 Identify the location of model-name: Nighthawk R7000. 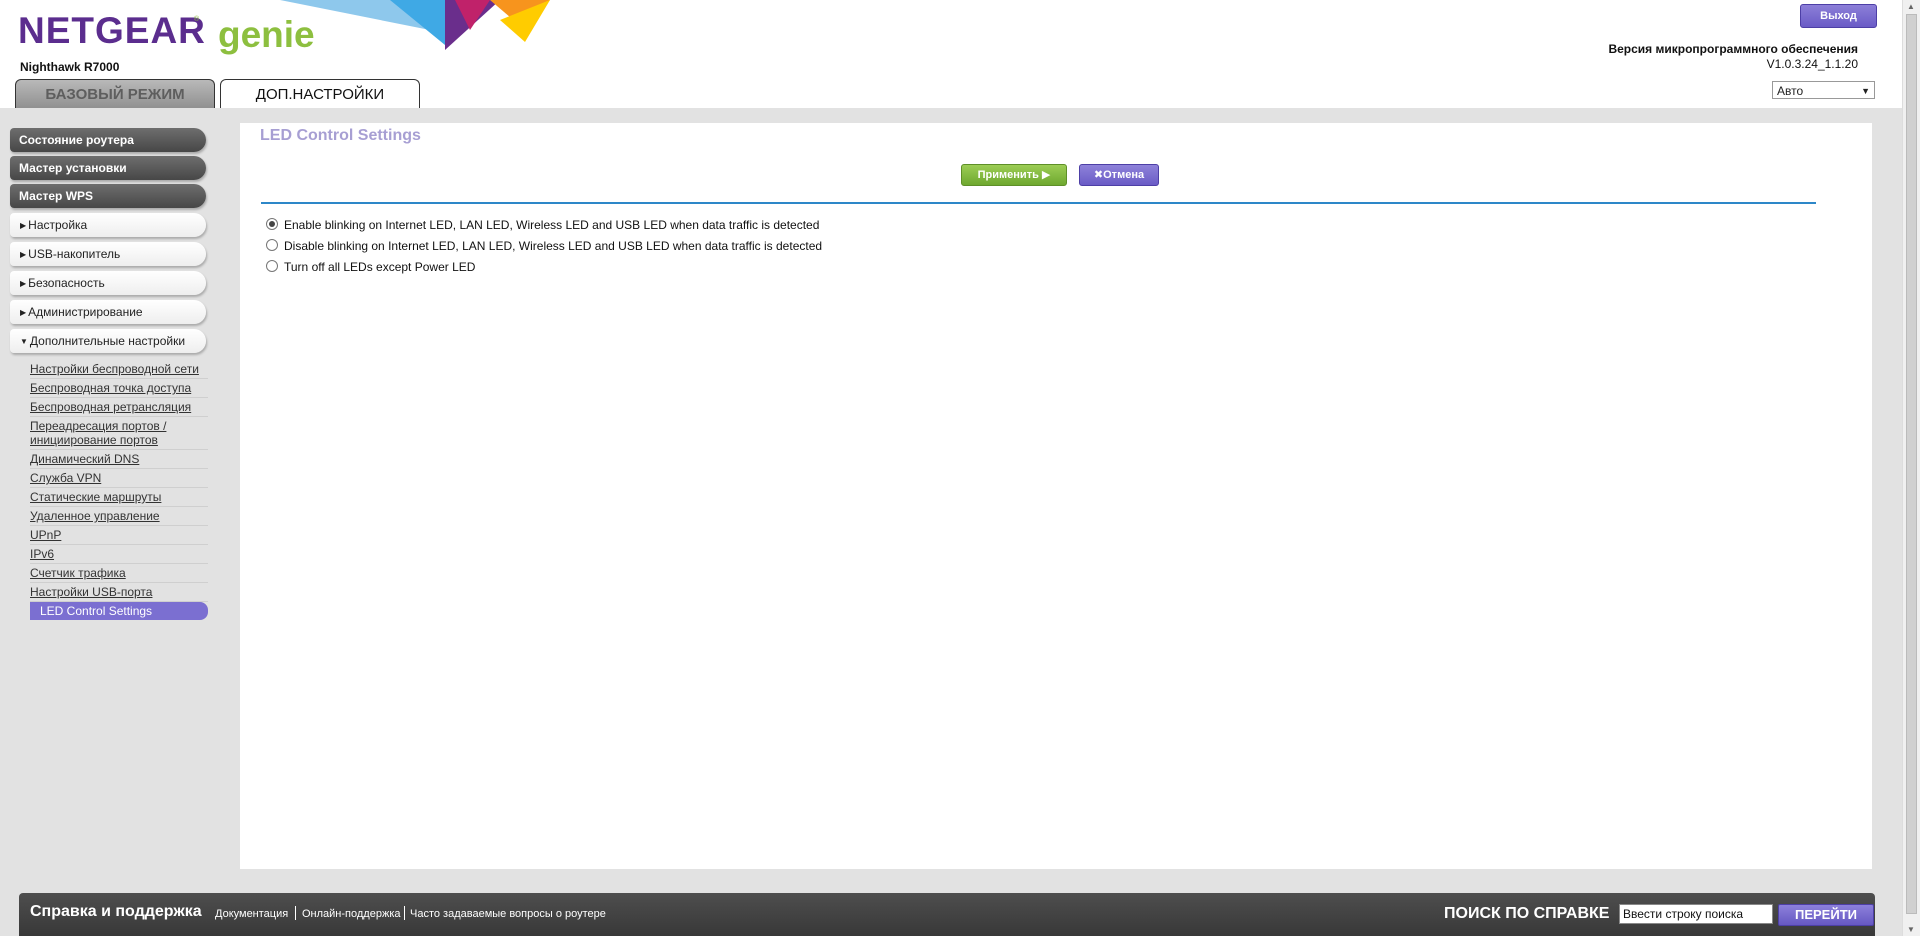
(70, 67).